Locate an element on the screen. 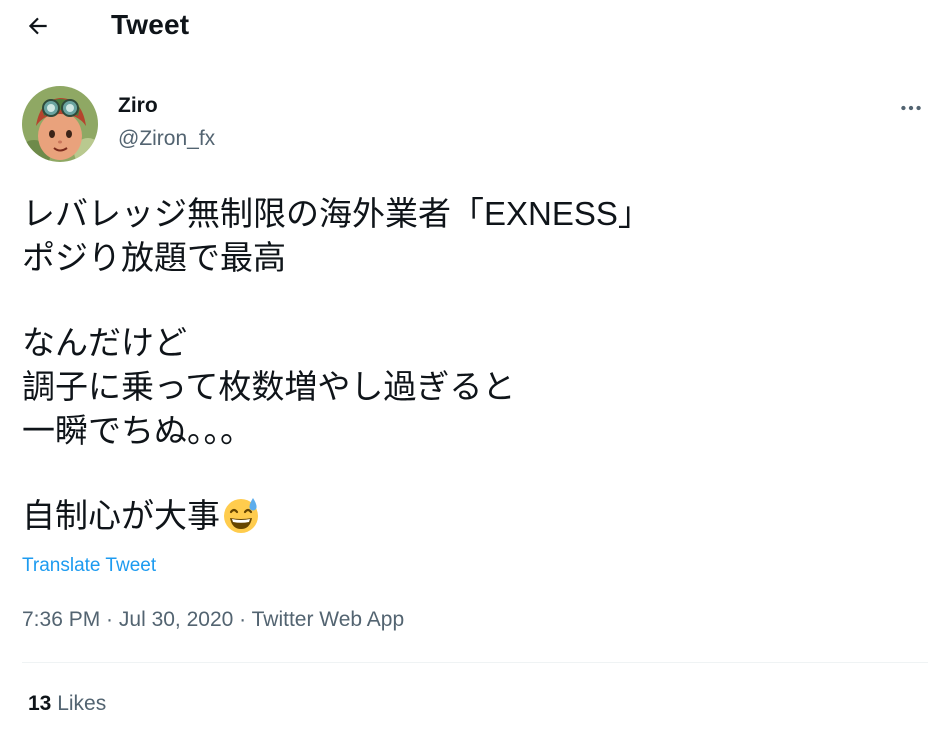  avatar is located at coordinates (60, 124).